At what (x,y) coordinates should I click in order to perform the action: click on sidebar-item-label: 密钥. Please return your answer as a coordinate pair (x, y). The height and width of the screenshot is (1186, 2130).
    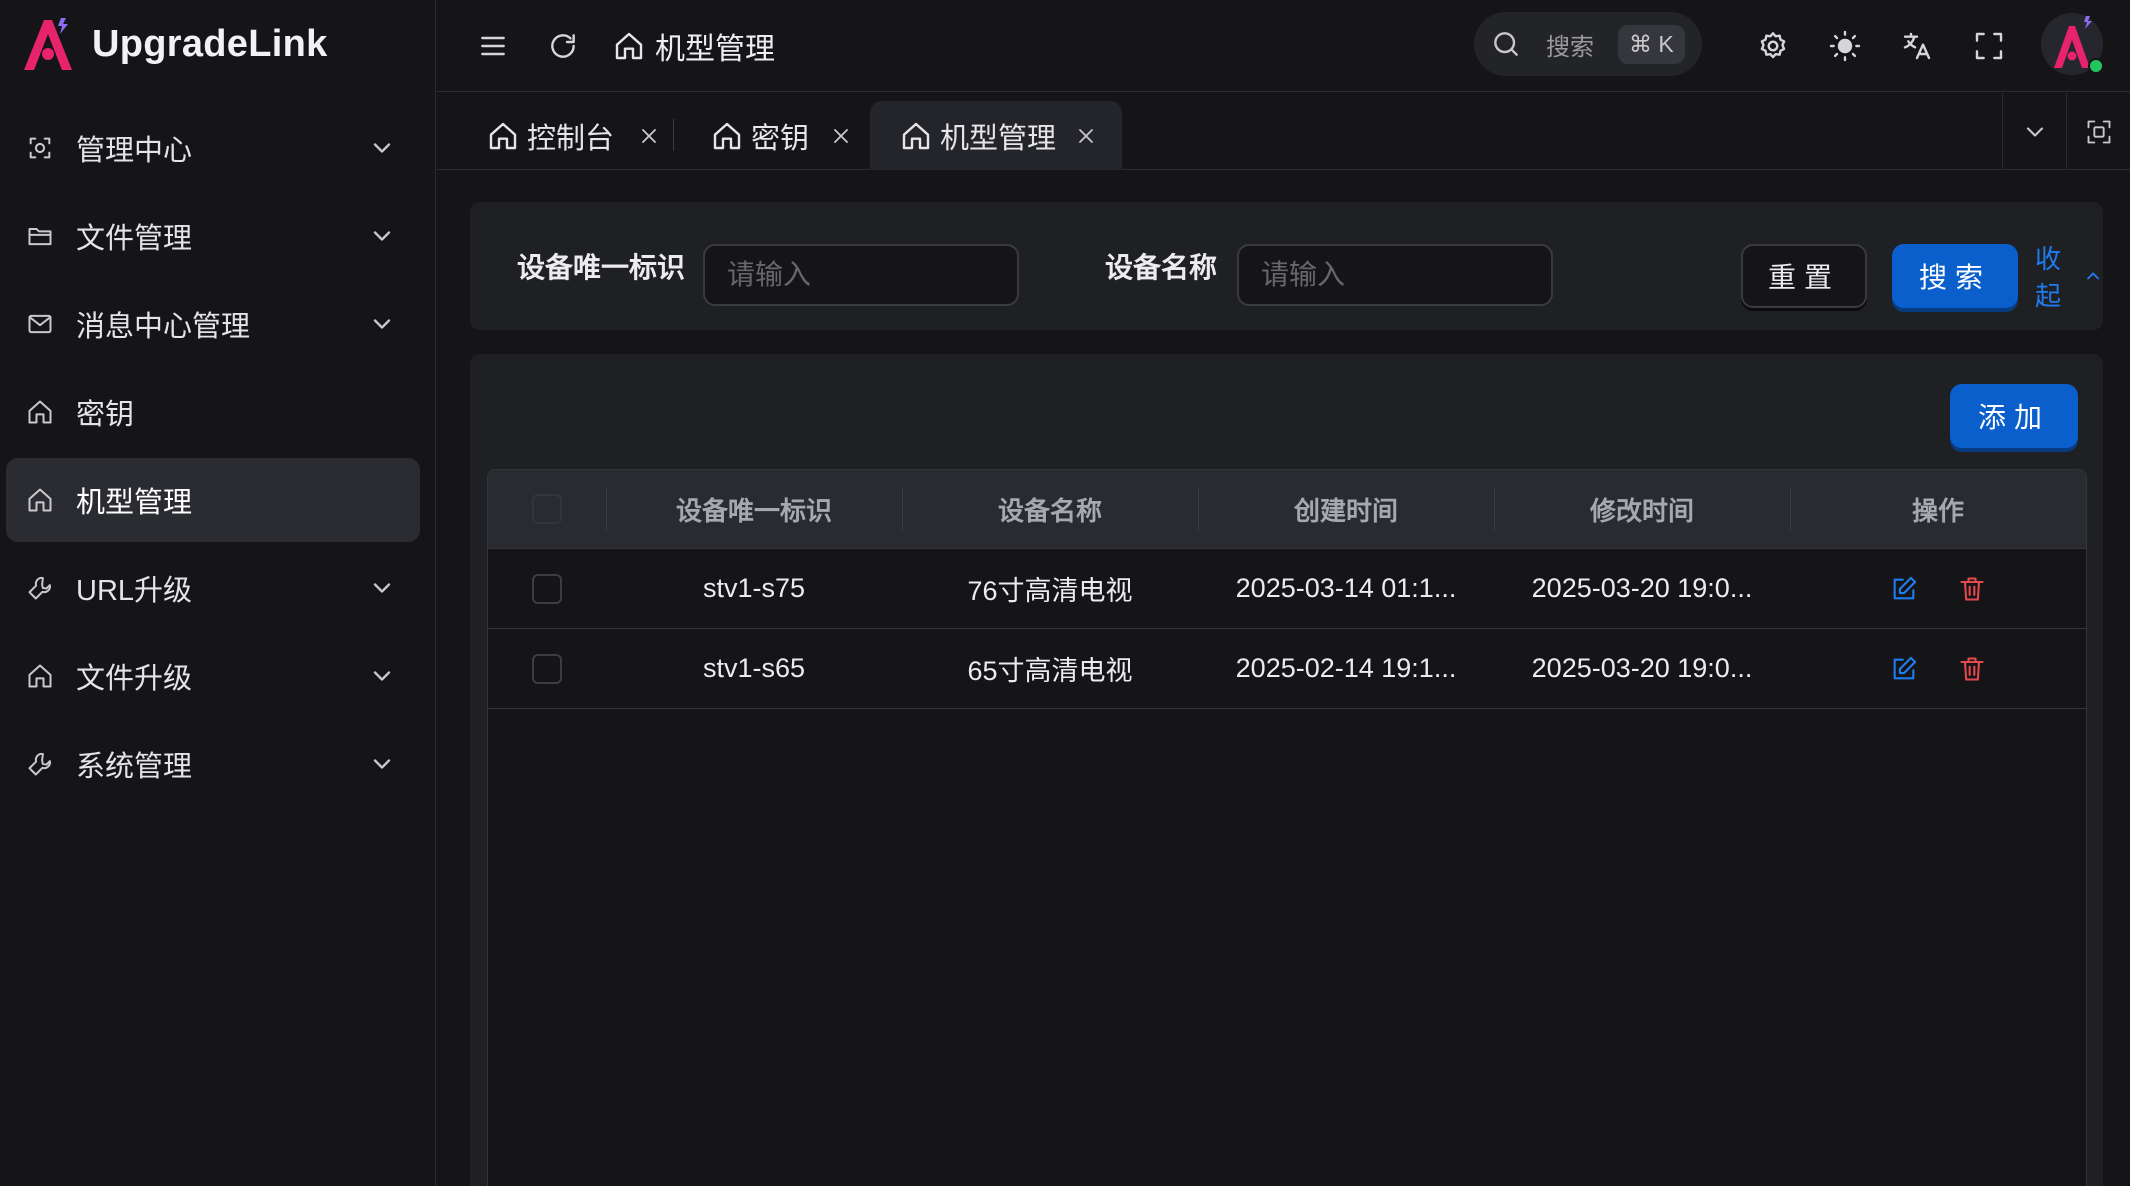
    Looking at the image, I should click on (105, 415).